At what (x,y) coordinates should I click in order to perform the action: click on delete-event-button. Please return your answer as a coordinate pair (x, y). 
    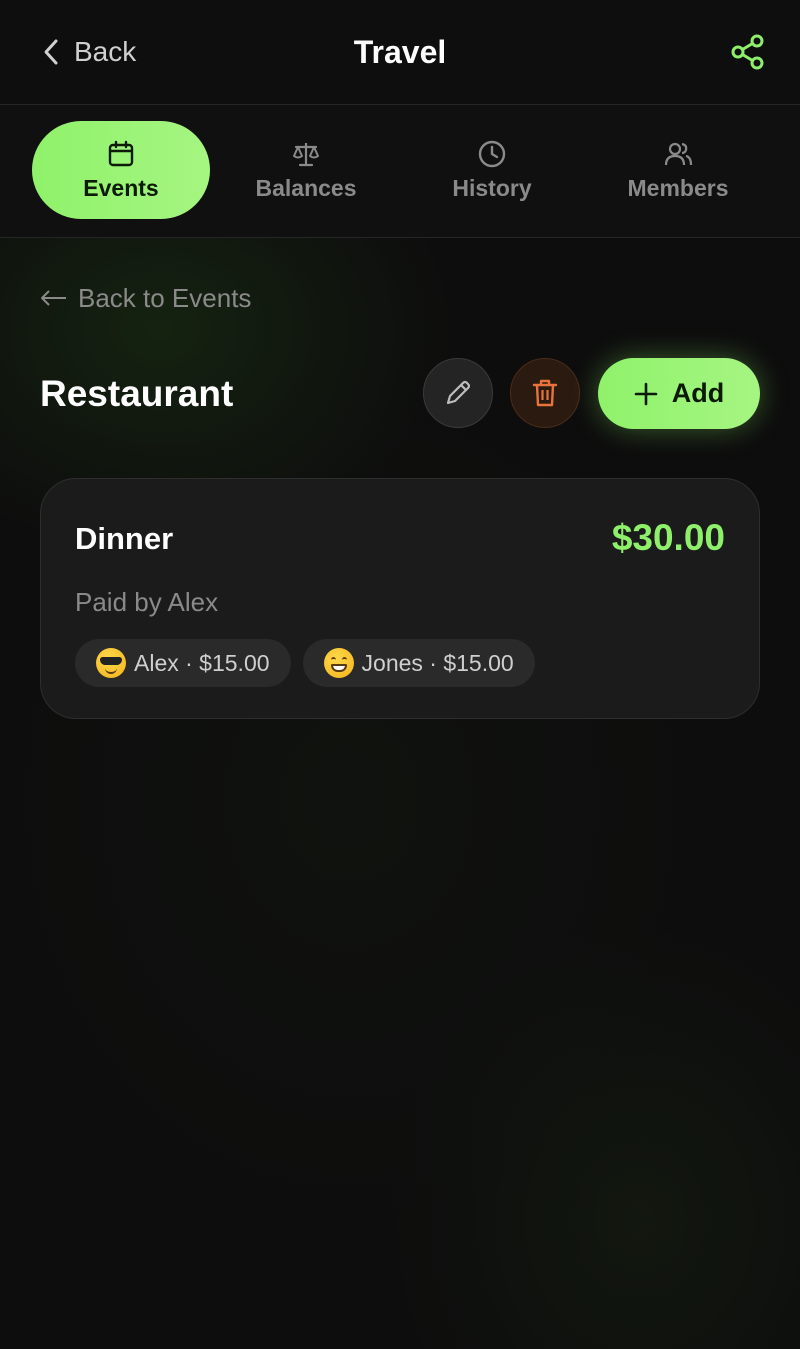
    Looking at the image, I should click on (545, 393).